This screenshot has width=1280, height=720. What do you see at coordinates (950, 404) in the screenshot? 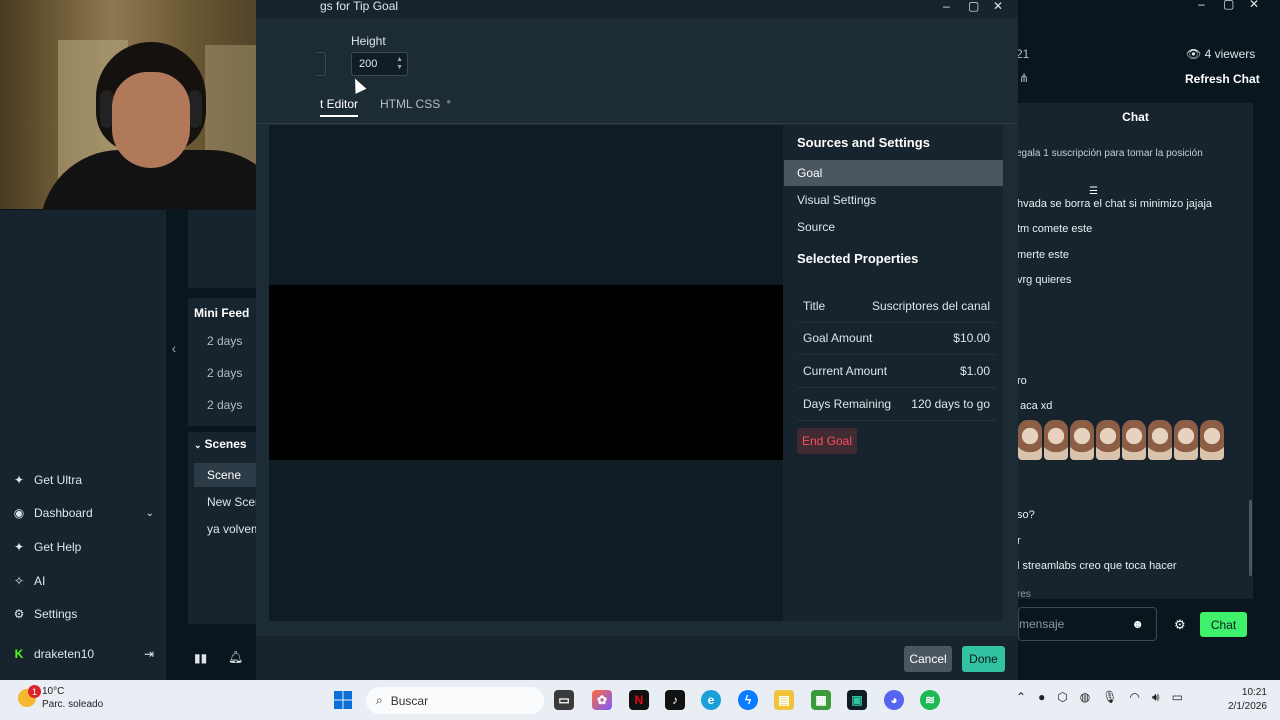
I see `property-value: 120 days to go` at bounding box center [950, 404].